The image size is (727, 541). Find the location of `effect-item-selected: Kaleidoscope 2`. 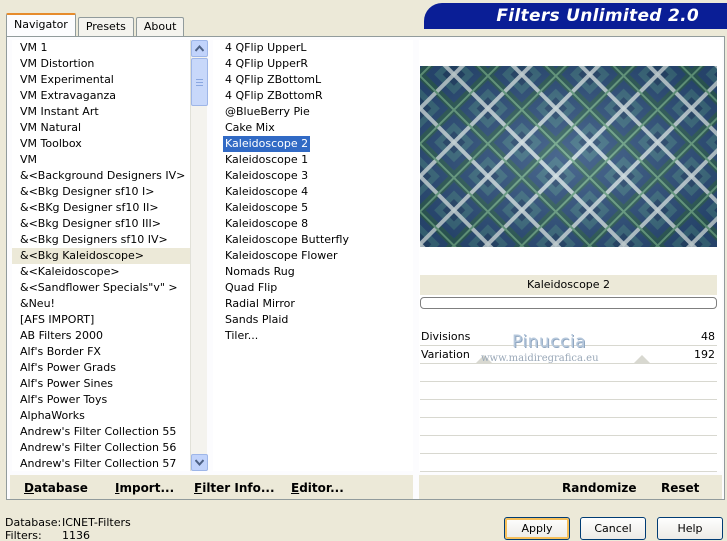

effect-item-selected: Kaleidoscope 2 is located at coordinates (267, 144).